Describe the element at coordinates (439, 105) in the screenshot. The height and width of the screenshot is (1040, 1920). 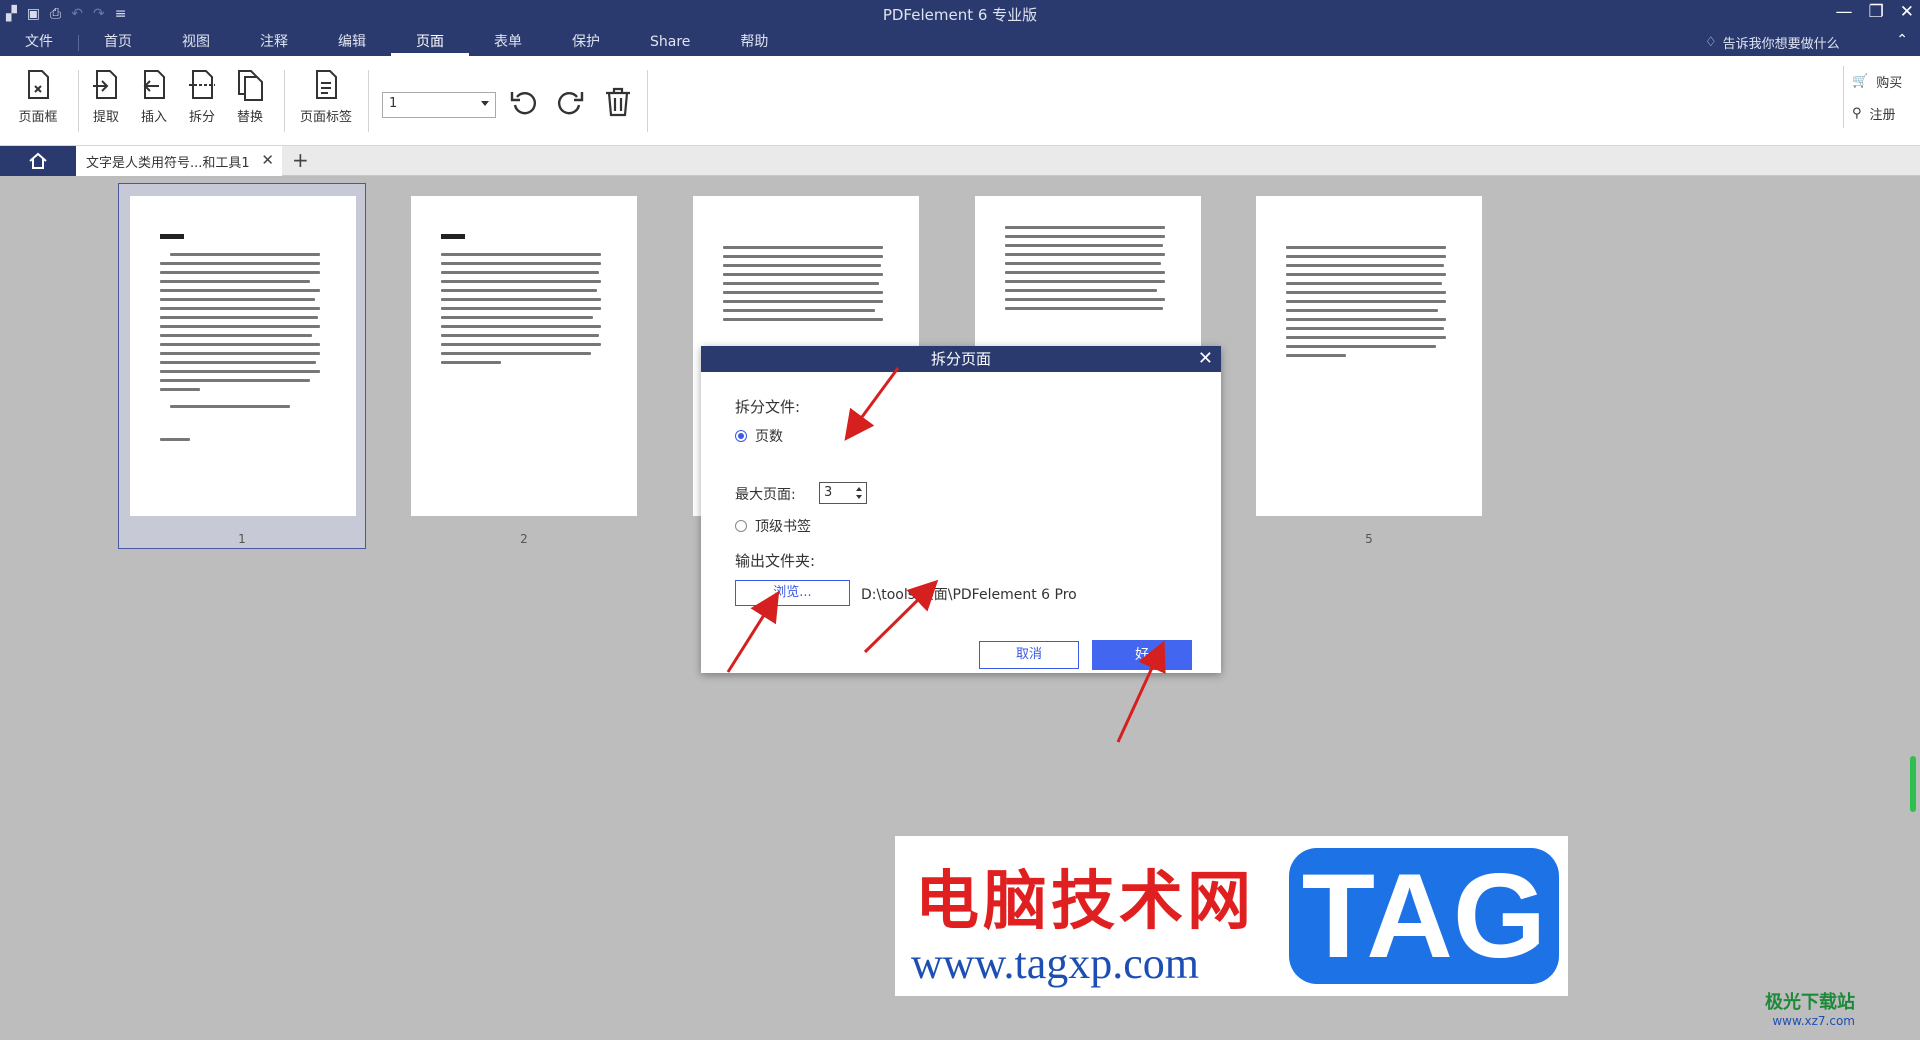
I see `page-select: 1` at that location.